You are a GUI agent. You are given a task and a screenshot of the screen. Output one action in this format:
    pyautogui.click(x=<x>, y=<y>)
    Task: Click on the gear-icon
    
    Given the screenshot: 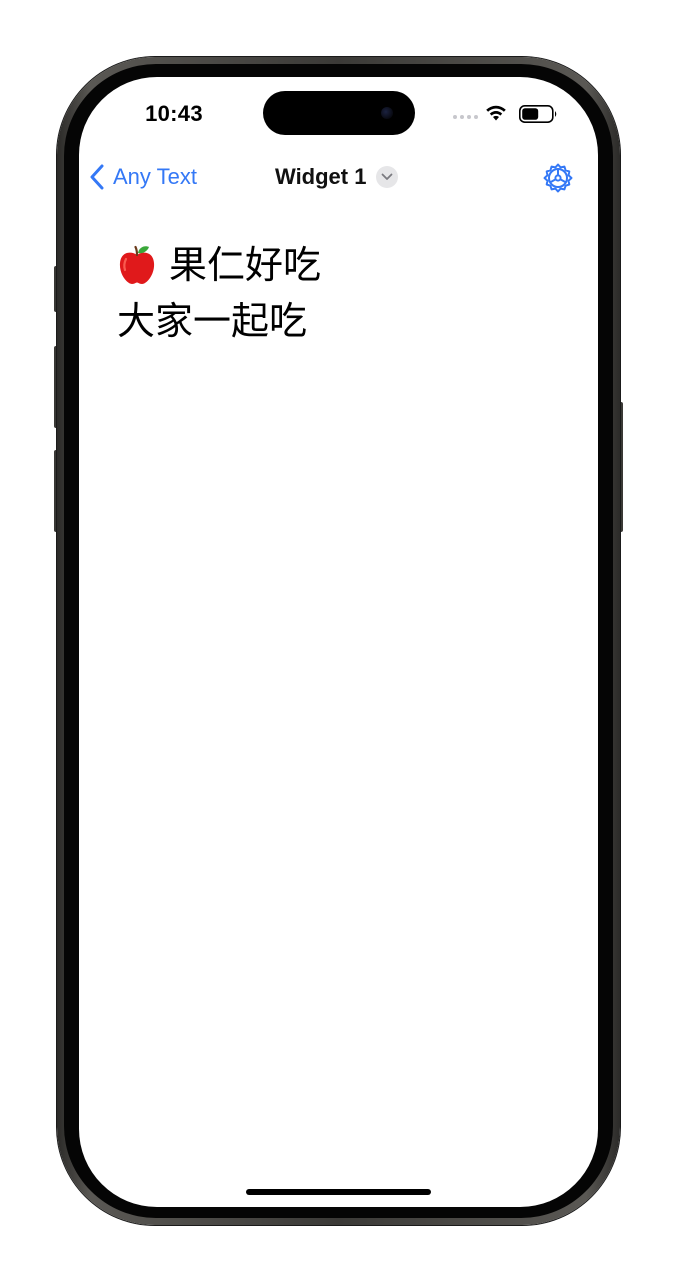 What is the action you would take?
    pyautogui.click(x=558, y=178)
    